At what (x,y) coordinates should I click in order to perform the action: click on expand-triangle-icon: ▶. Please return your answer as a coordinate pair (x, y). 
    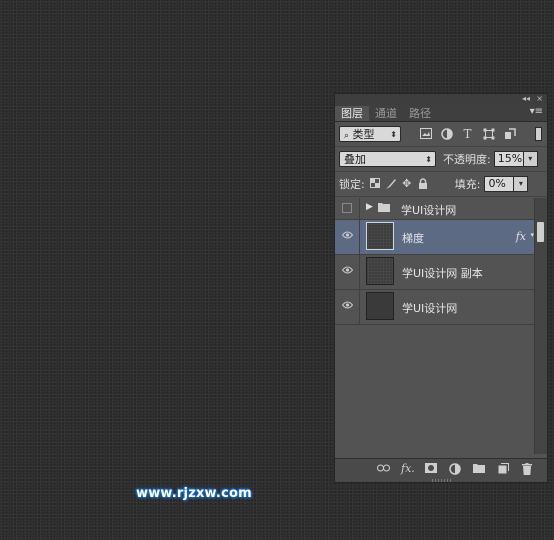
    Looking at the image, I should click on (369, 207).